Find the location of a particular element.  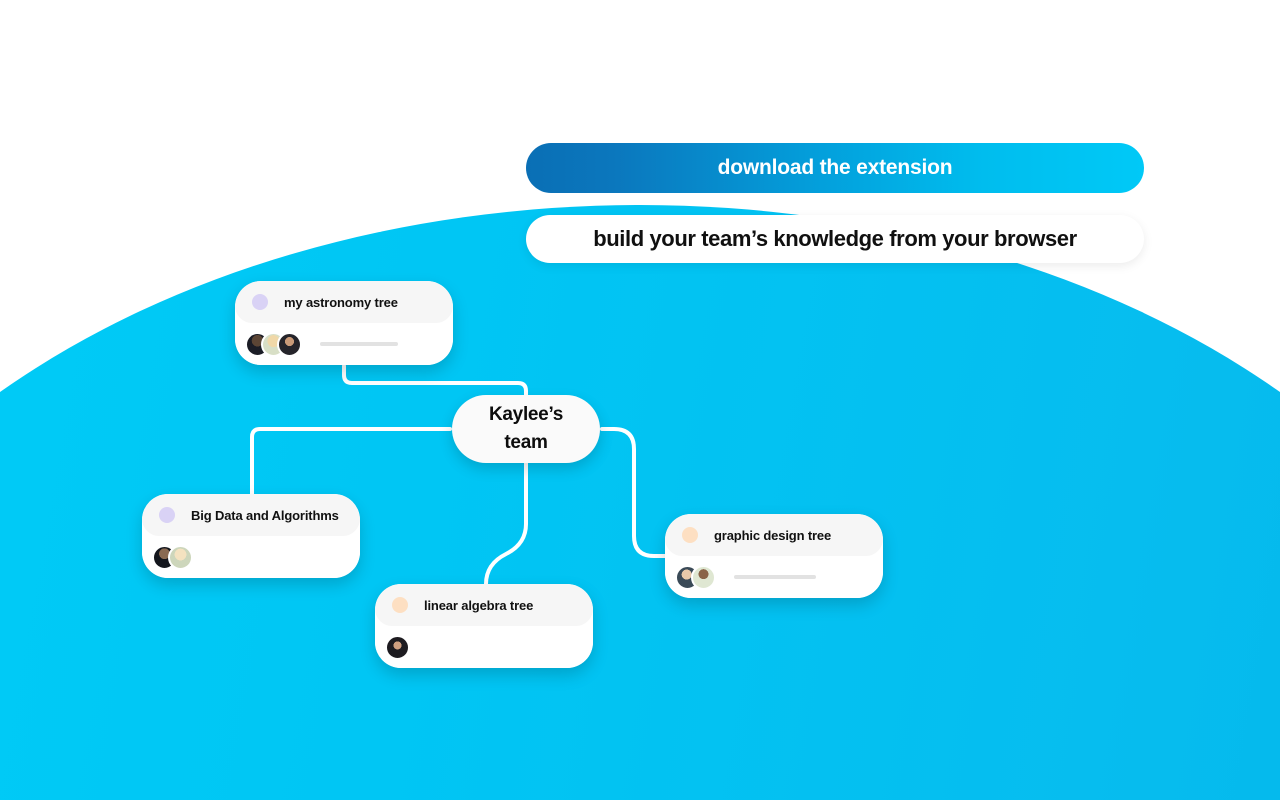

tree-card-bigdata: Big Data and Algorithms is located at coordinates (251, 536).